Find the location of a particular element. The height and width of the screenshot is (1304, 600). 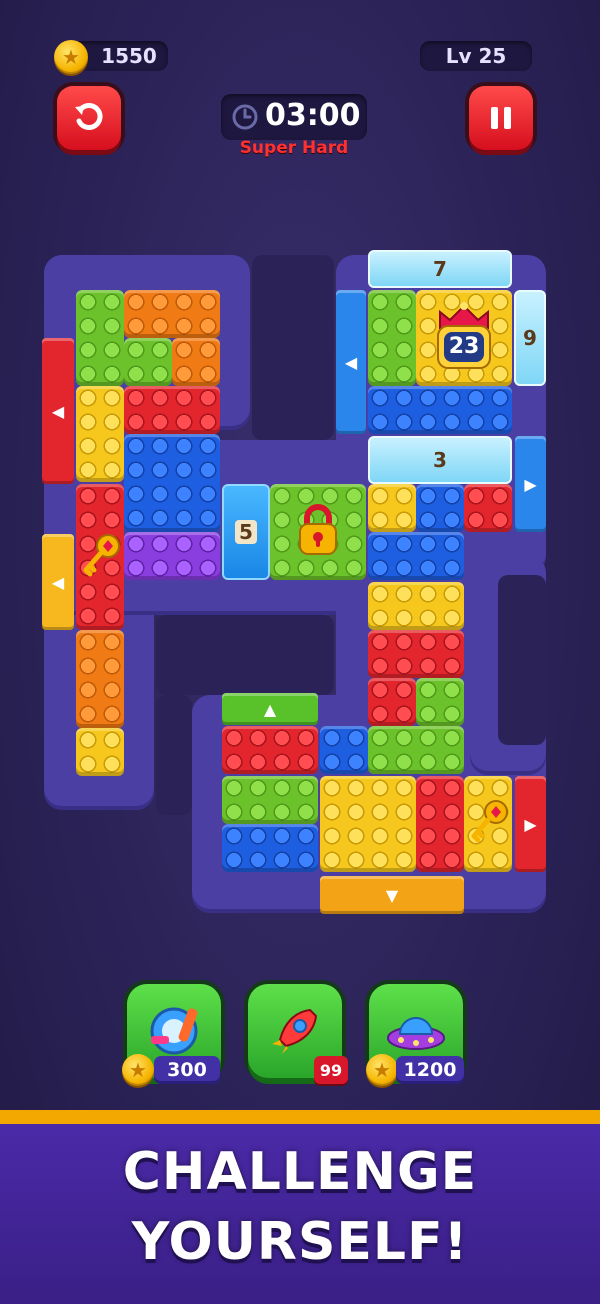

timer-text: 03:00 is located at coordinates (313, 115).